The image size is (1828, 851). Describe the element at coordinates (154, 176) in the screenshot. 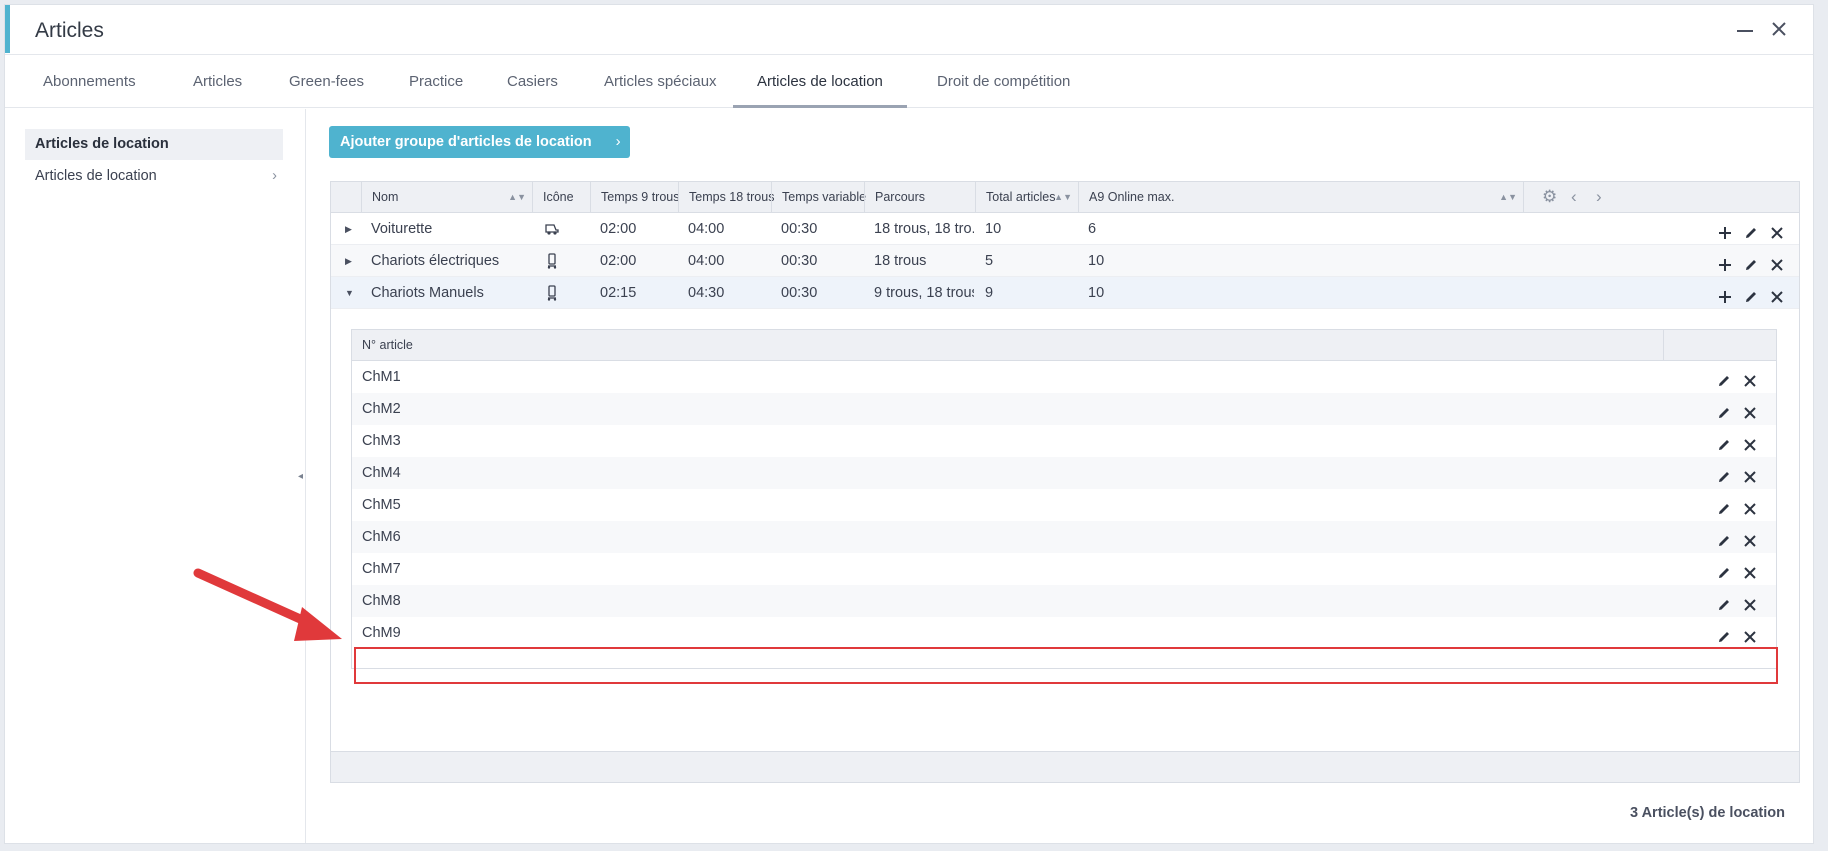

I see `sidebar-item-articles-de-location: Articles de location ›` at that location.